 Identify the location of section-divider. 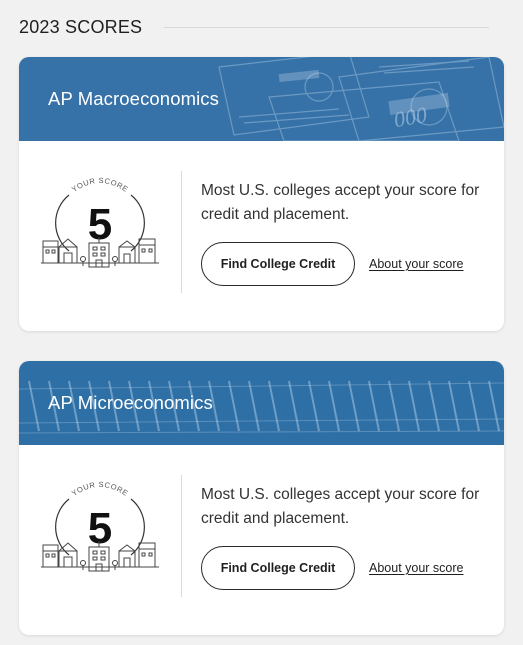
(326, 27).